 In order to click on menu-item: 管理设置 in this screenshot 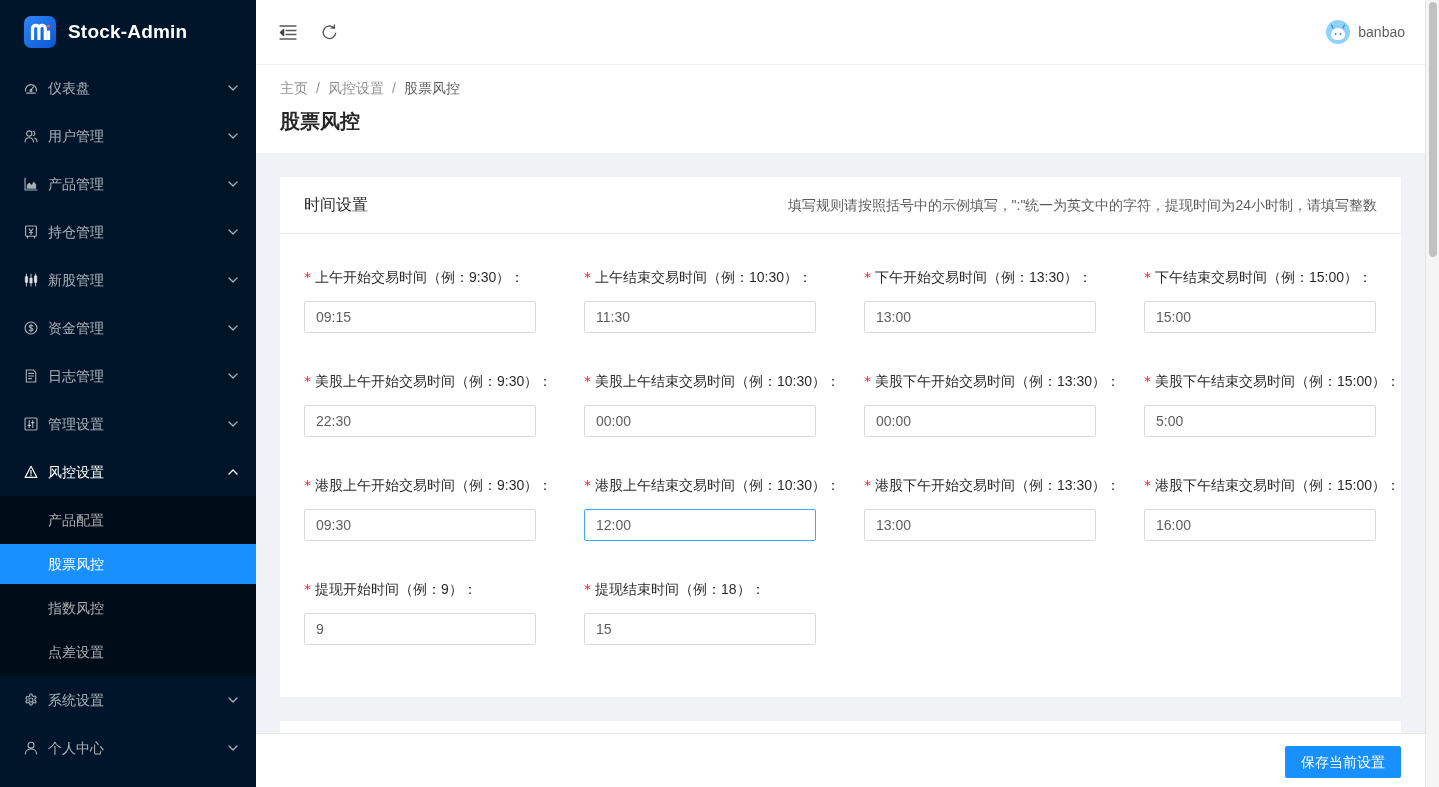, I will do `click(128, 424)`.